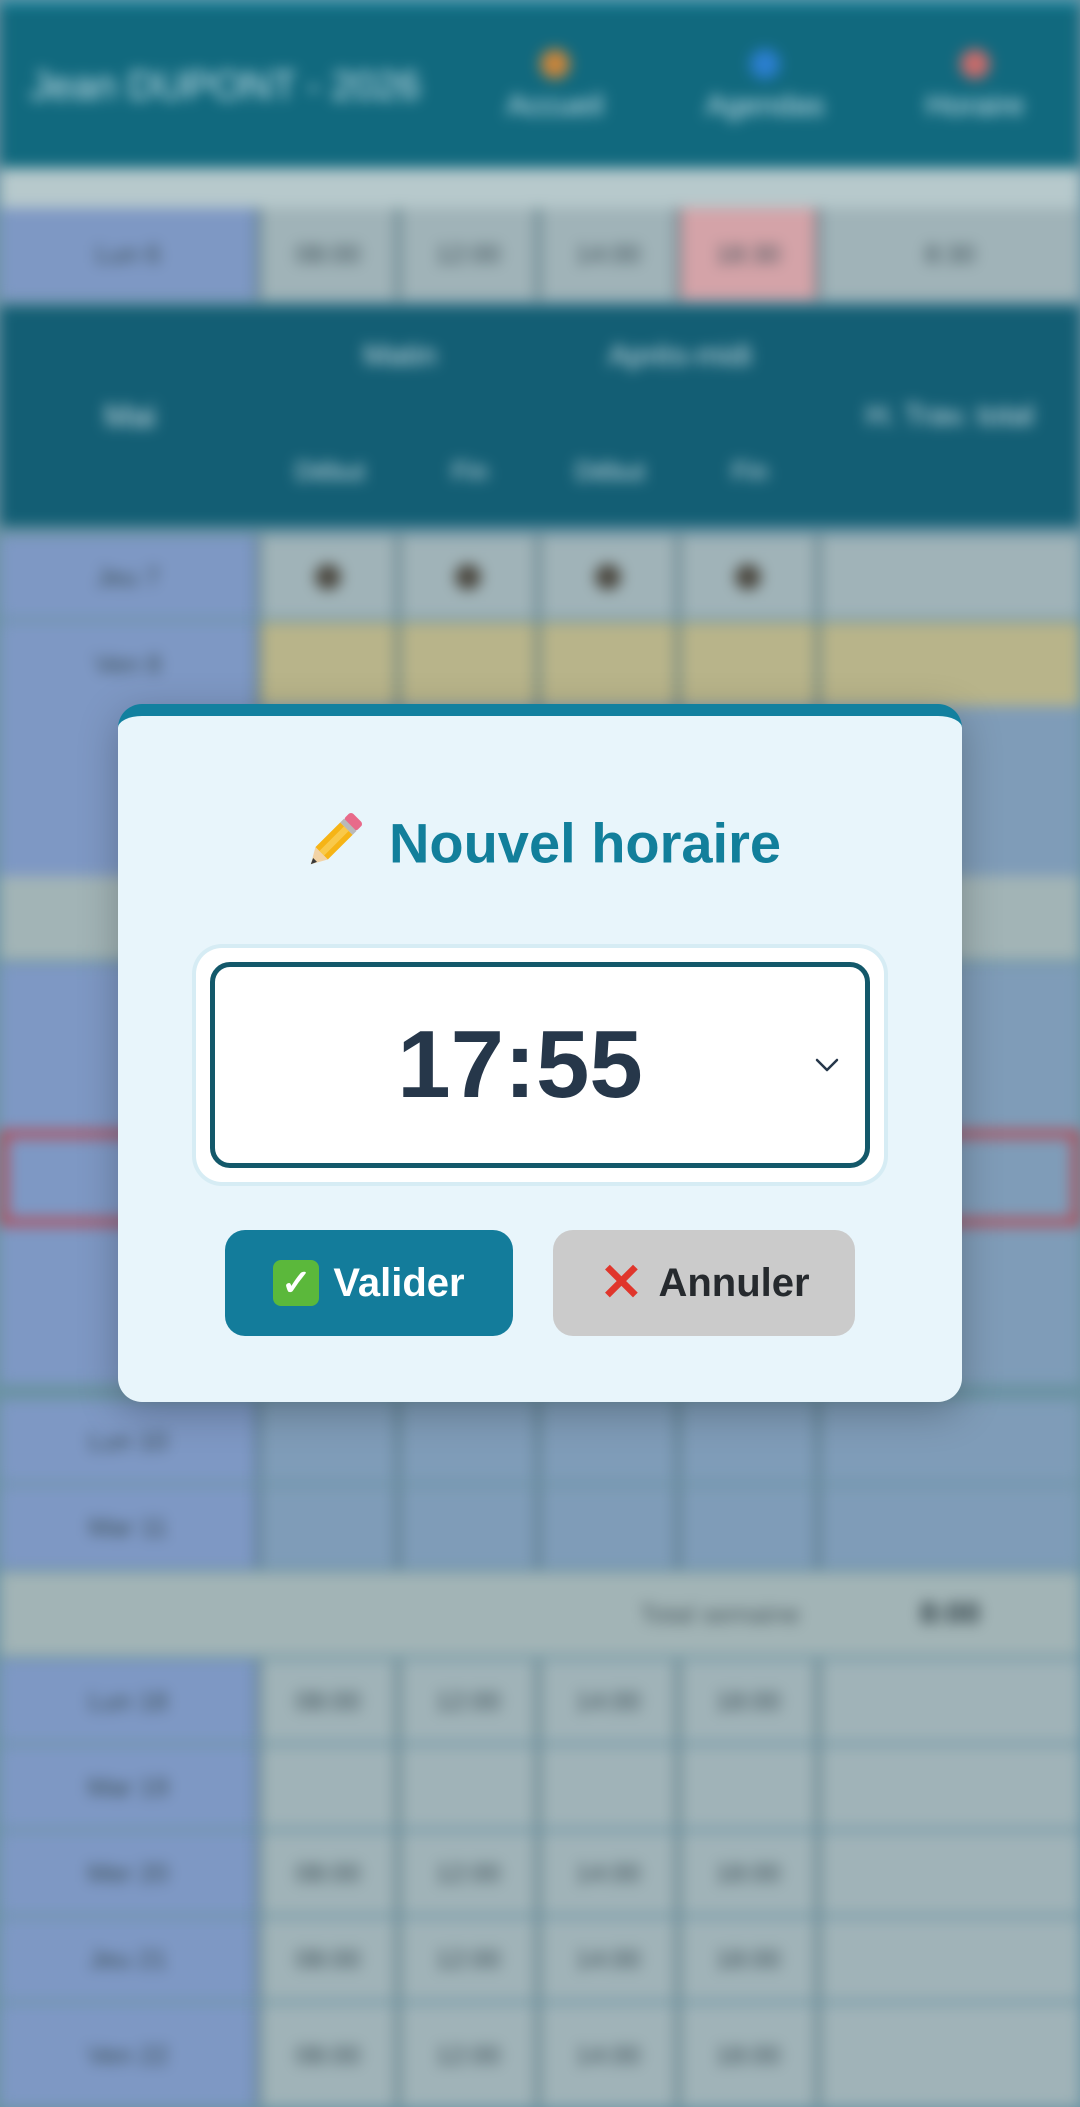  I want to click on nav-agendas-label: Agendas, so click(765, 105).